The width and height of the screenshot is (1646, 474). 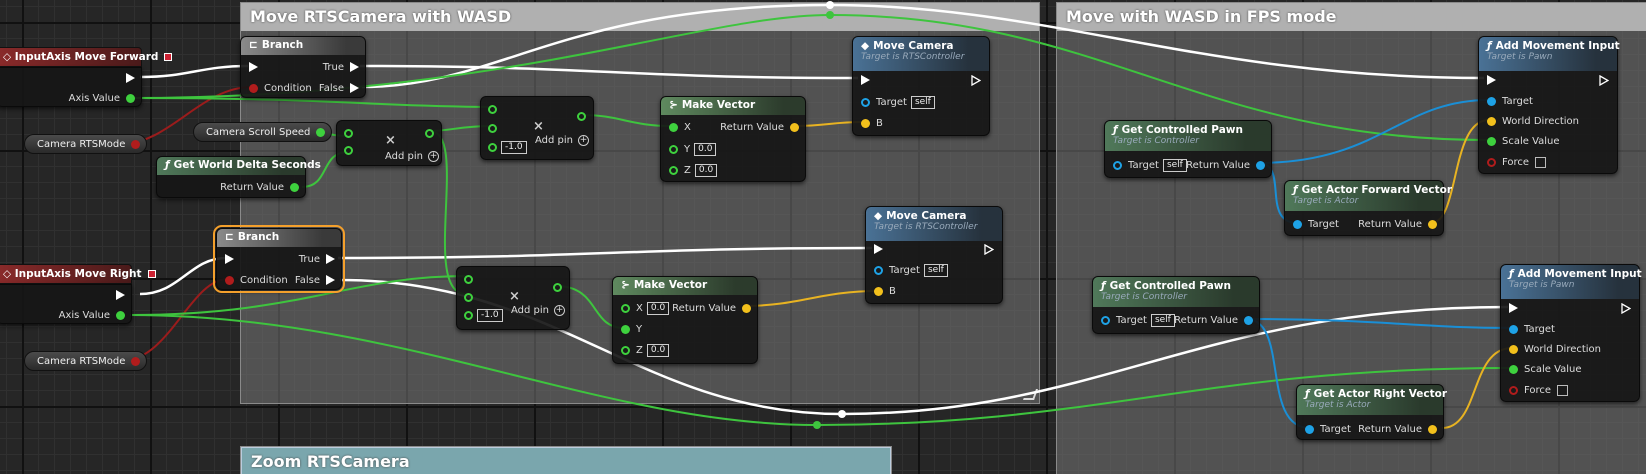 I want to click on event-move-forward: ◇ InputAxis Move Forward, so click(x=86, y=57).